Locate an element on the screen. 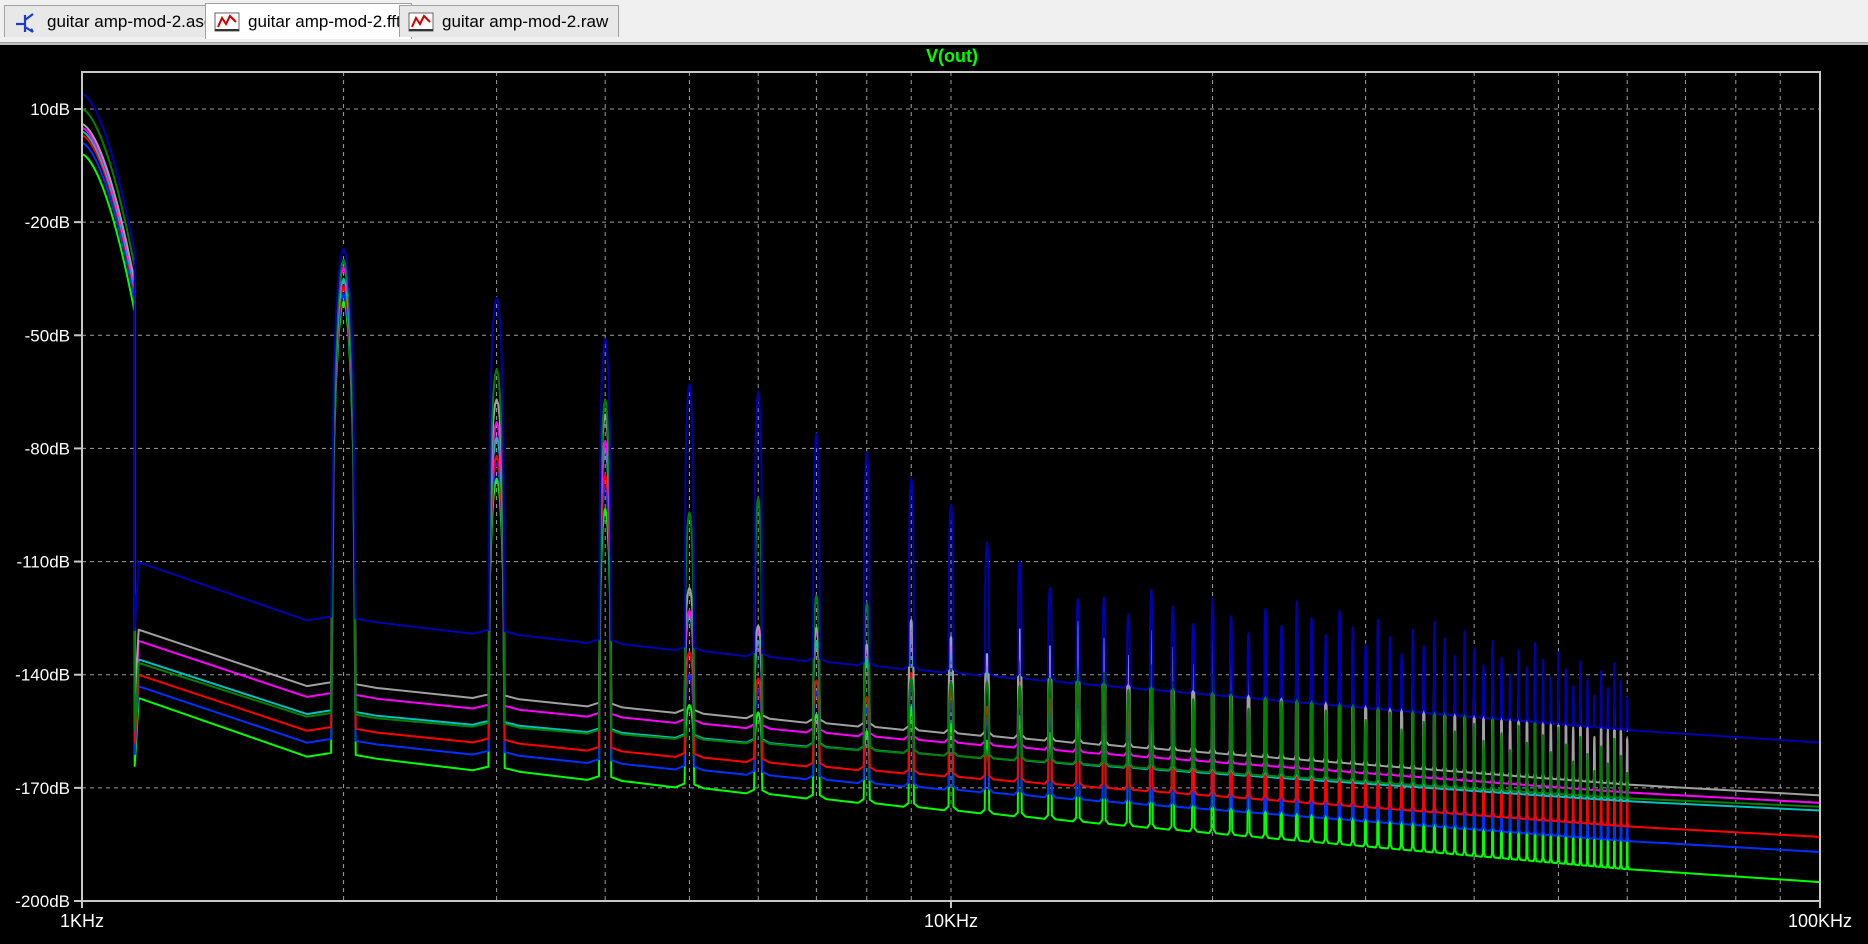  tab-label: guitar amp-mod-2.raw is located at coordinates (525, 21).